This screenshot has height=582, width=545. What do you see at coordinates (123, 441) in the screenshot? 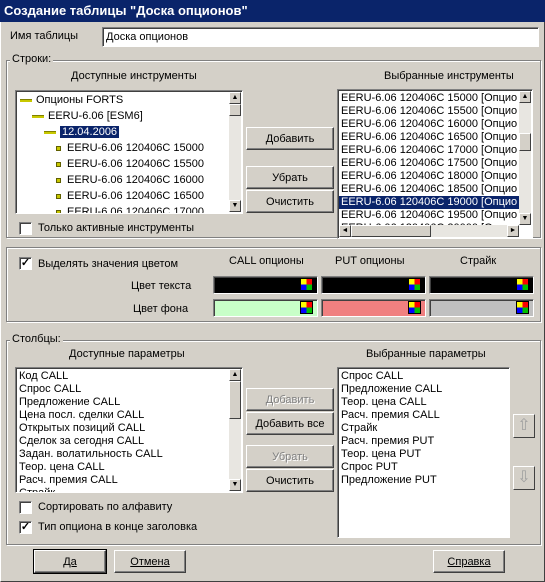
I see `available-param-item: Сделок за сегодня CALL` at bounding box center [123, 441].